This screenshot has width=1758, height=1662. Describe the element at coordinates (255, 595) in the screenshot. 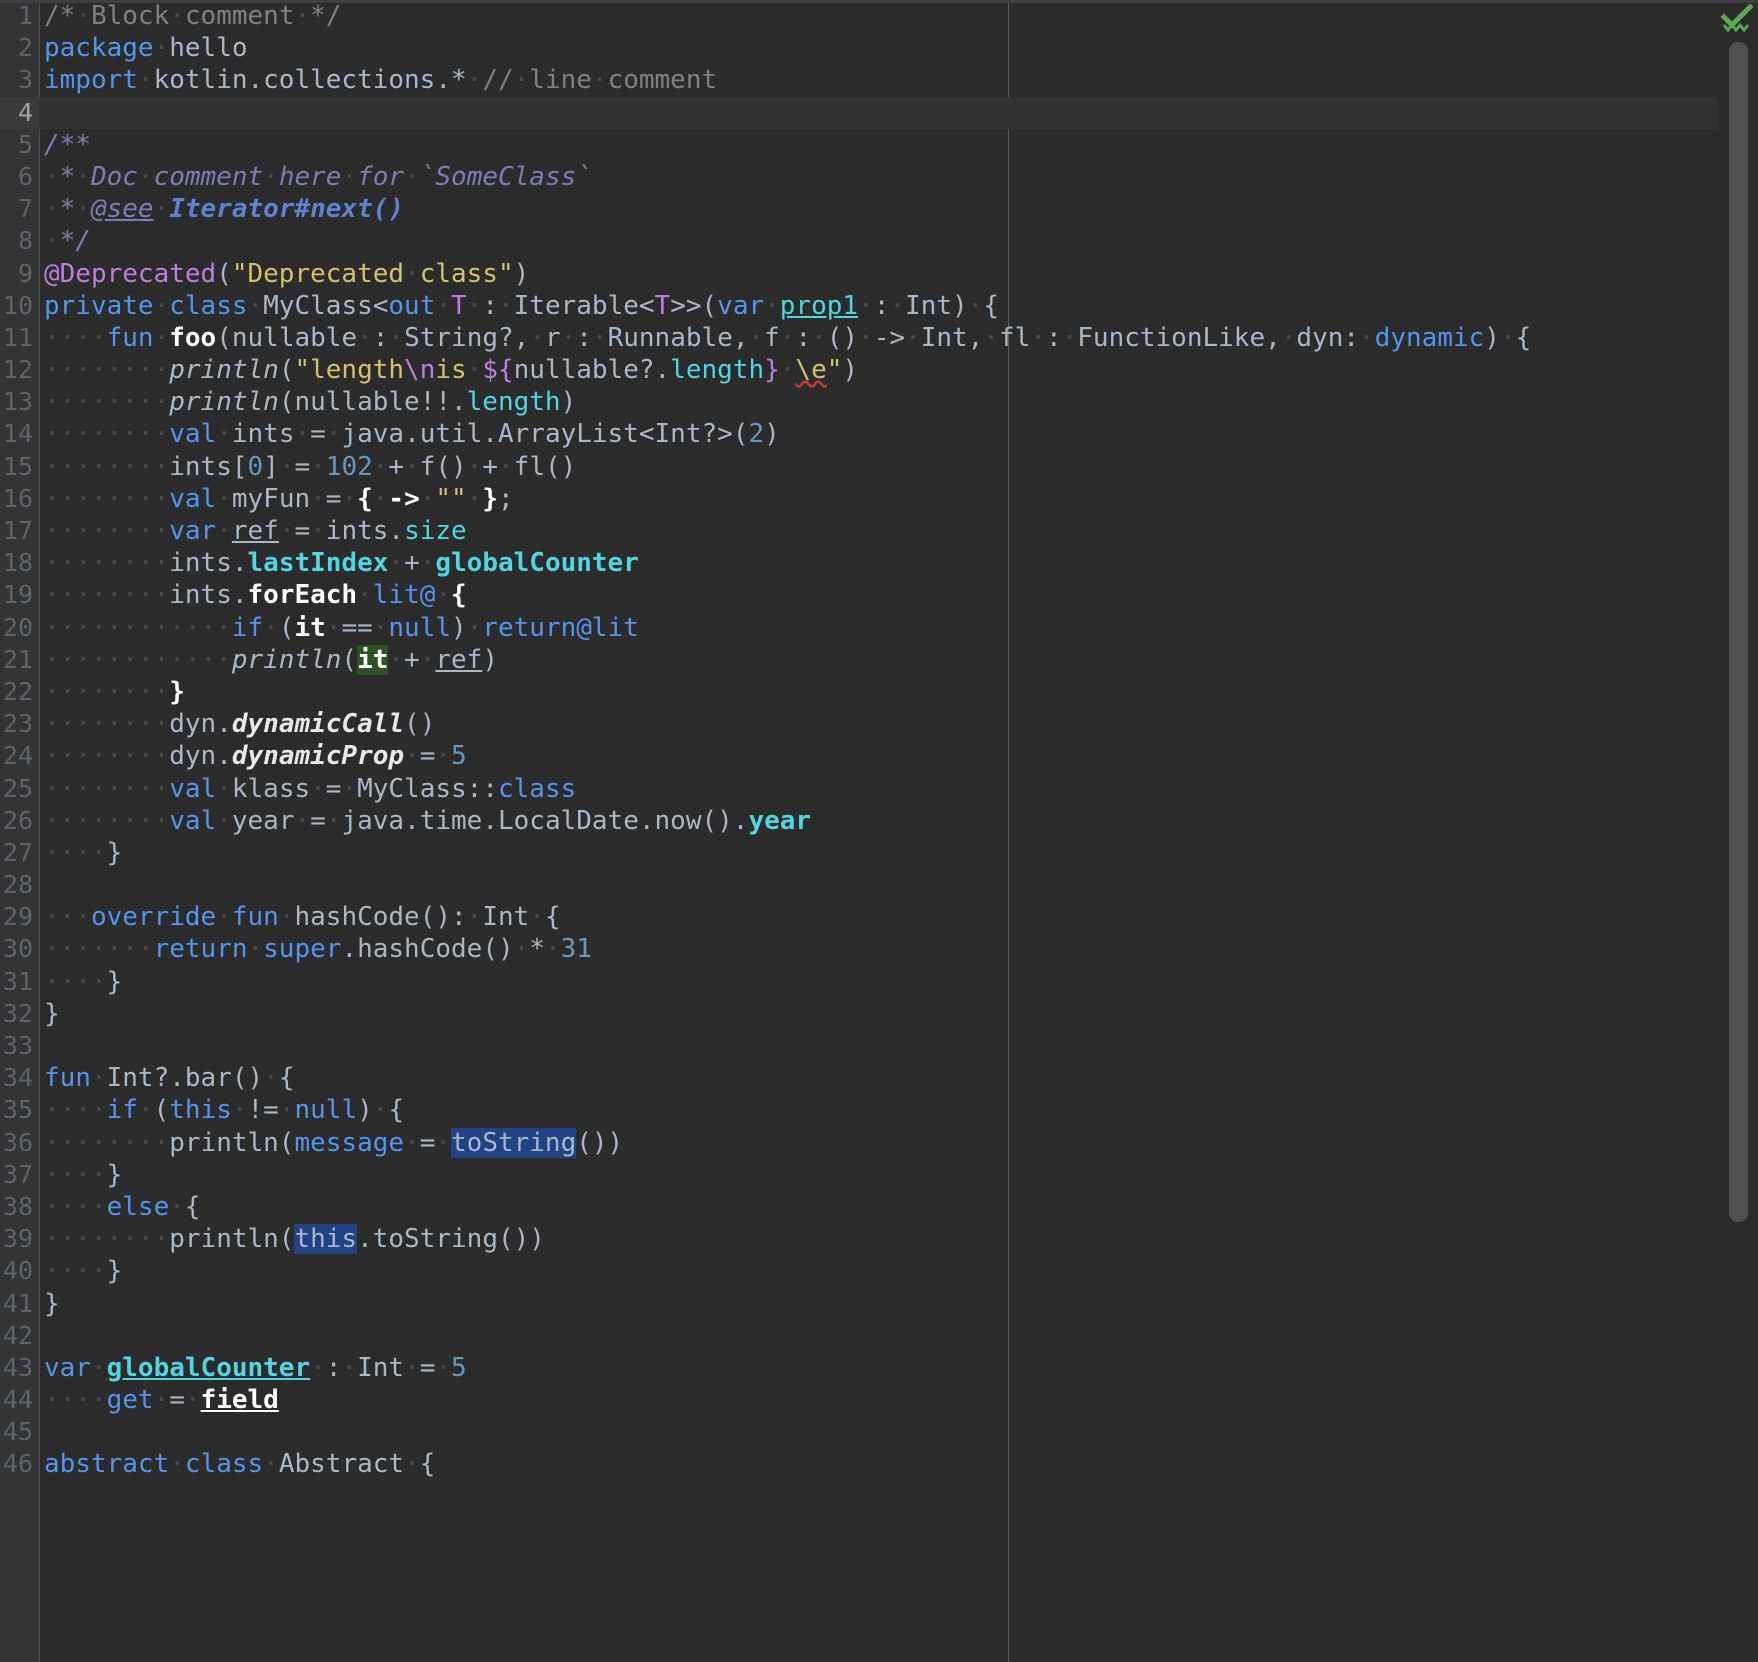

I see `line-text: ········ints.forEach·lit@·{` at that location.